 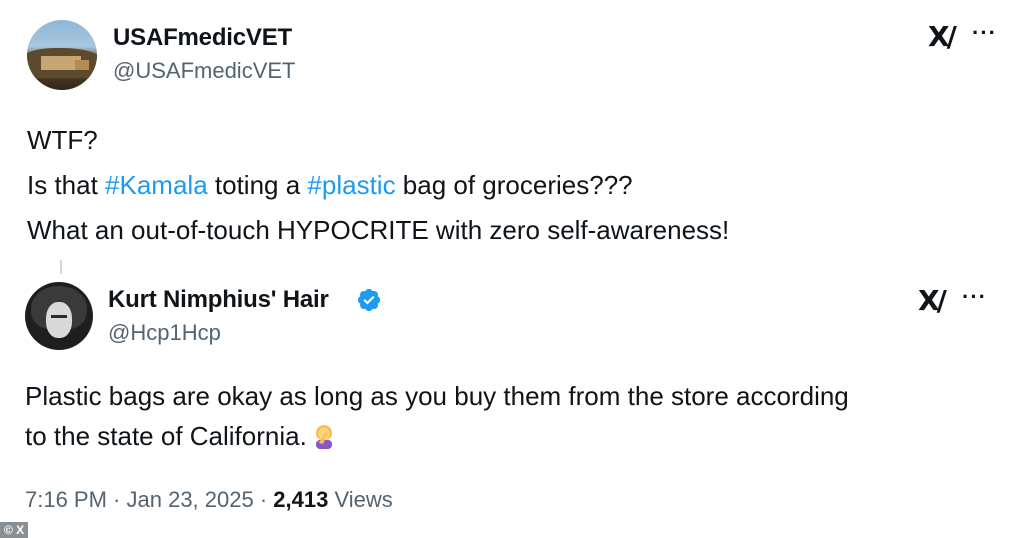 I want to click on post-text-line: to the state of California., so click(x=166, y=436).